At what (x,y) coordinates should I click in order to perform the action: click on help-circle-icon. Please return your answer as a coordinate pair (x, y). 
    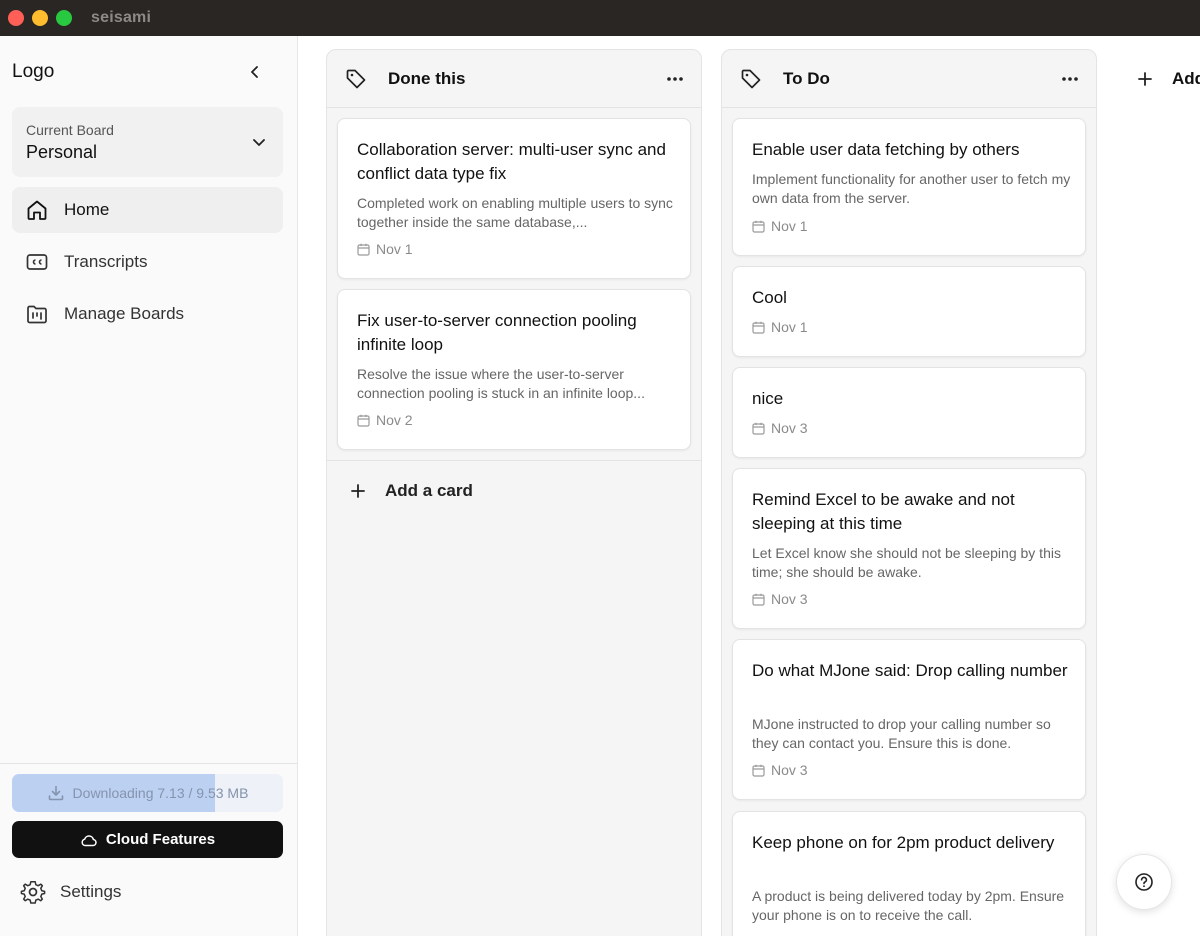
    Looking at the image, I should click on (1144, 882).